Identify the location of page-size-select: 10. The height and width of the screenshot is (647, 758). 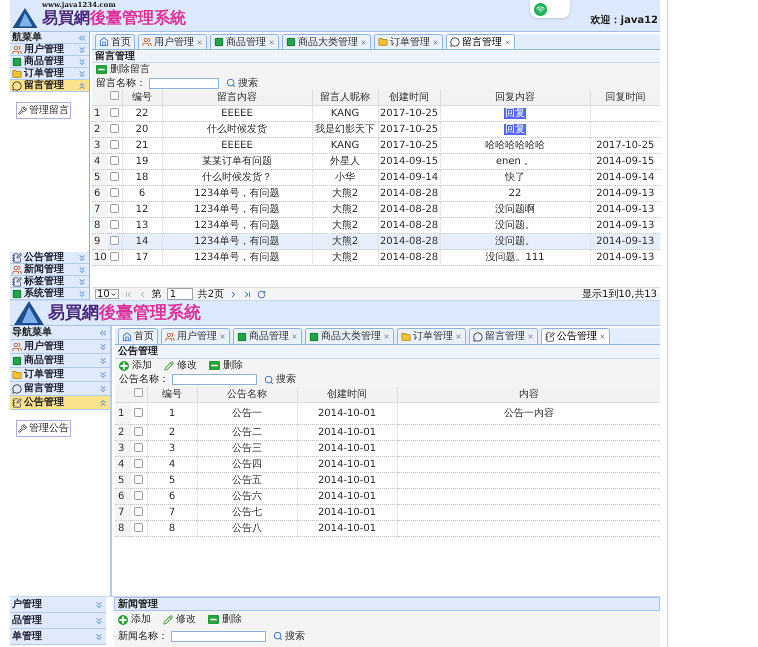
(107, 294).